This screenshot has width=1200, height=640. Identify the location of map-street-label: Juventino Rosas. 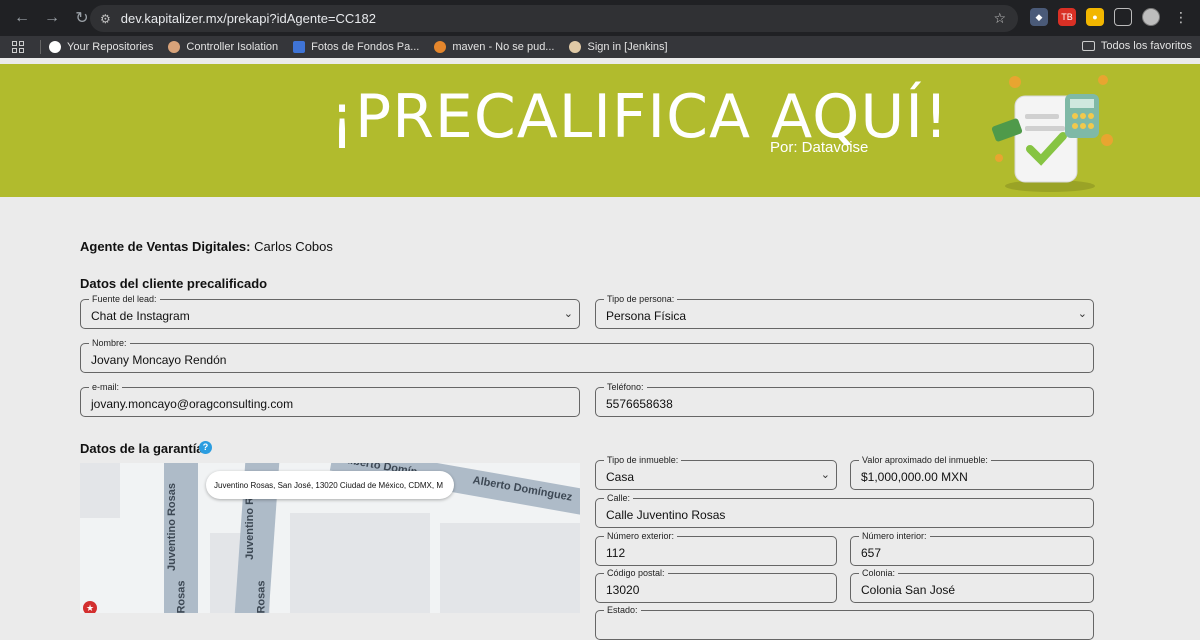
(172, 527).